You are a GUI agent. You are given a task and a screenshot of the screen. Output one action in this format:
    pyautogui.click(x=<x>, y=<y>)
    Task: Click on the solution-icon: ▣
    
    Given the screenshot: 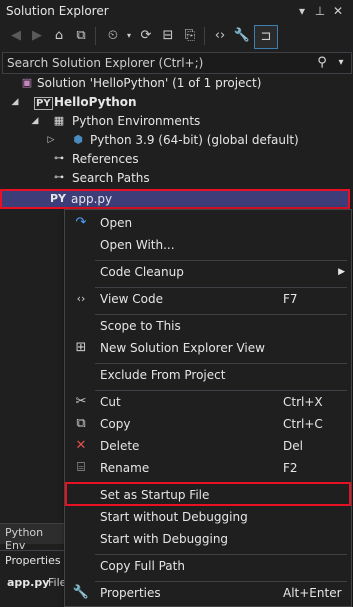 What is the action you would take?
    pyautogui.click(x=27, y=82)
    